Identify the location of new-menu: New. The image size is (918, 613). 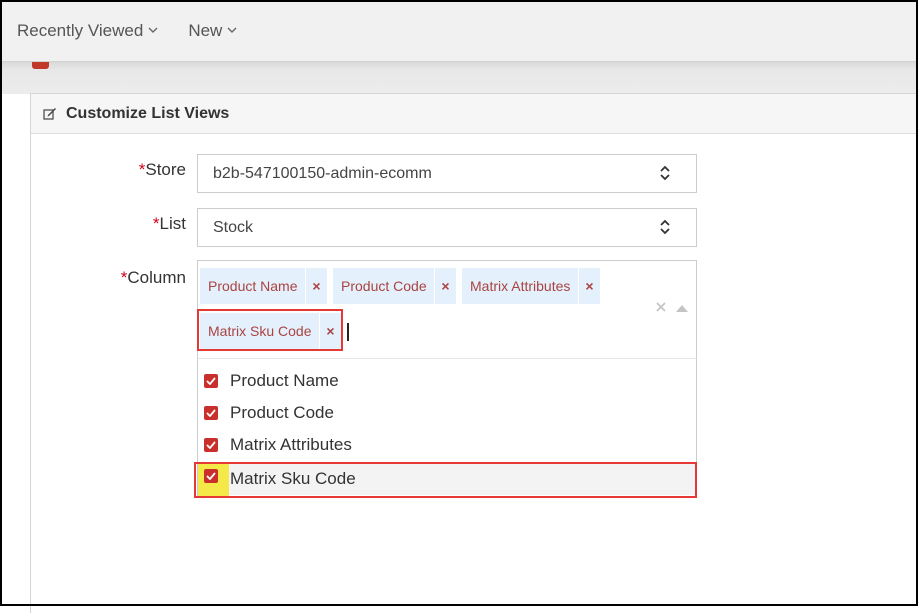
(212, 31).